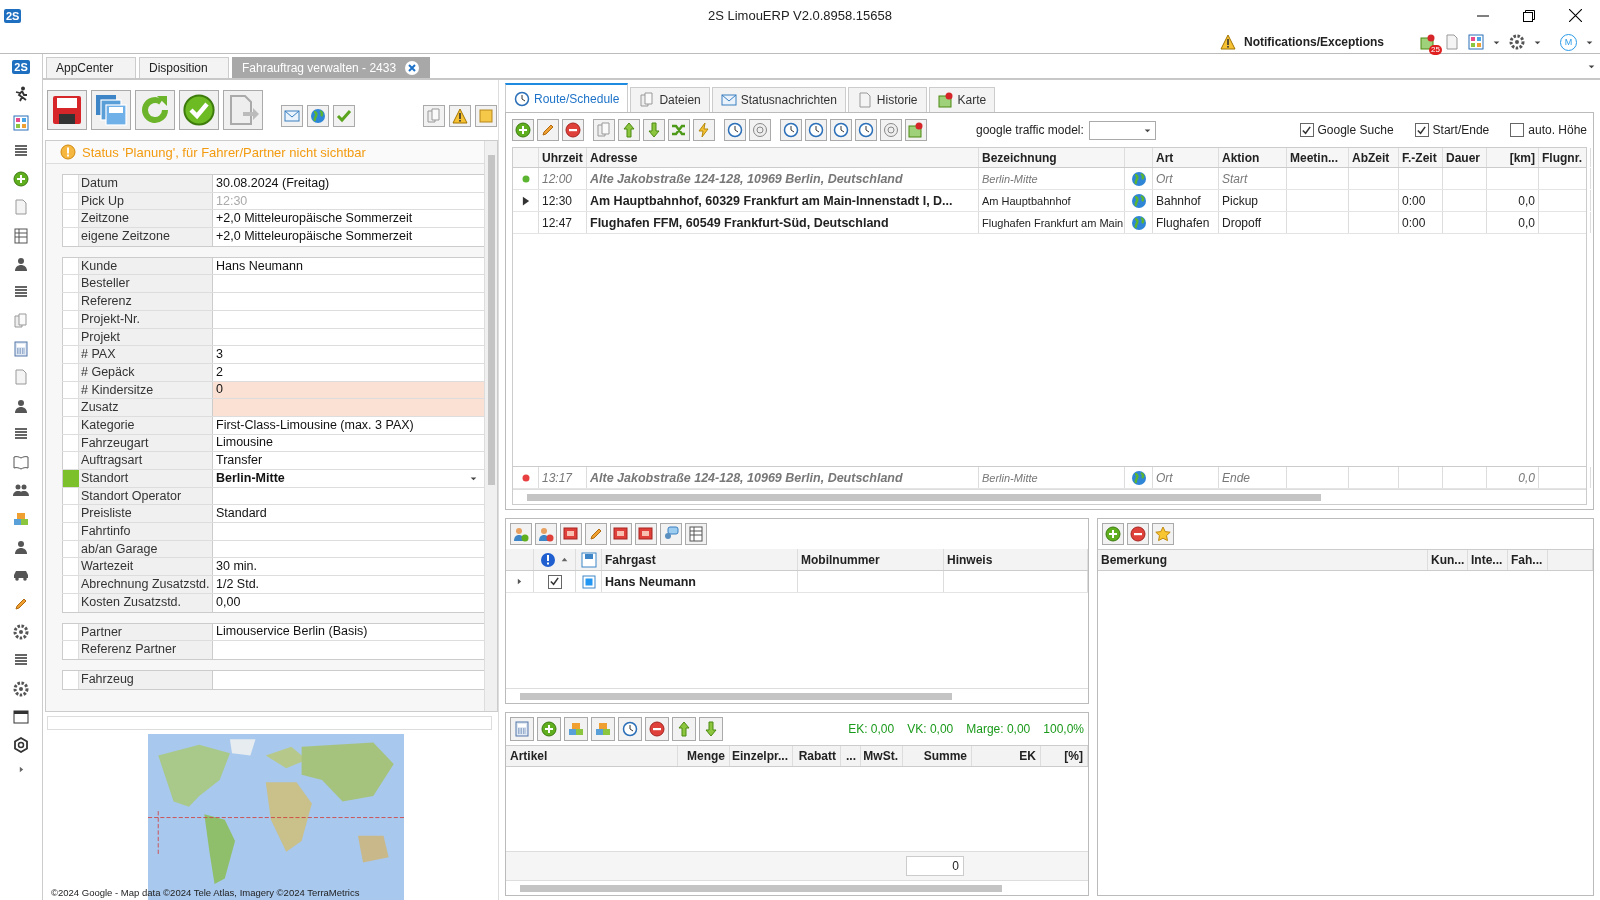 This screenshot has height=900, width=1600. What do you see at coordinates (269, 723) in the screenshot?
I see `combo-field` at bounding box center [269, 723].